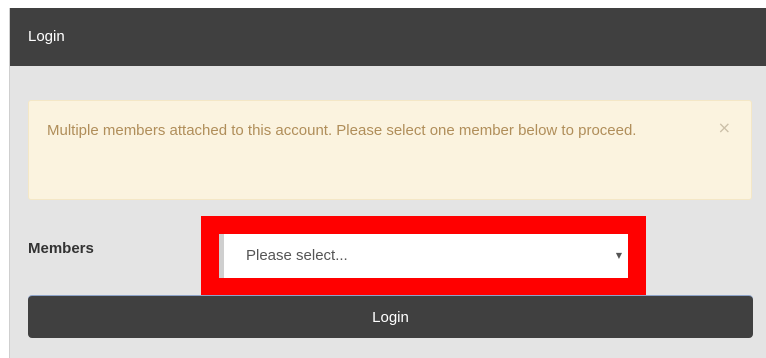 Image resolution: width=766 pixels, height=358 pixels. What do you see at coordinates (724, 127) in the screenshot?
I see `close-icon: ×` at bounding box center [724, 127].